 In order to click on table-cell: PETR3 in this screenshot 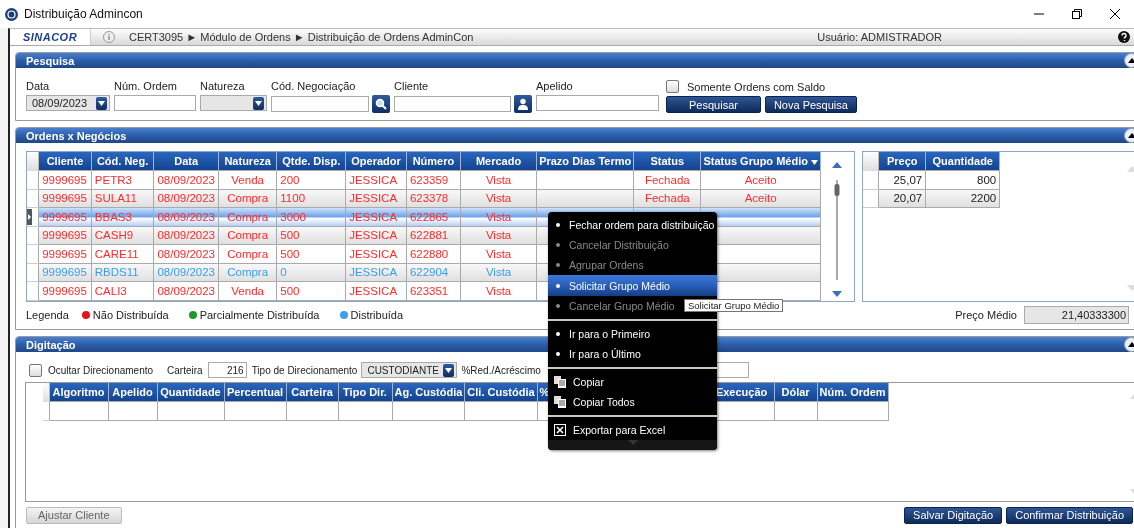, I will do `click(122, 179)`.